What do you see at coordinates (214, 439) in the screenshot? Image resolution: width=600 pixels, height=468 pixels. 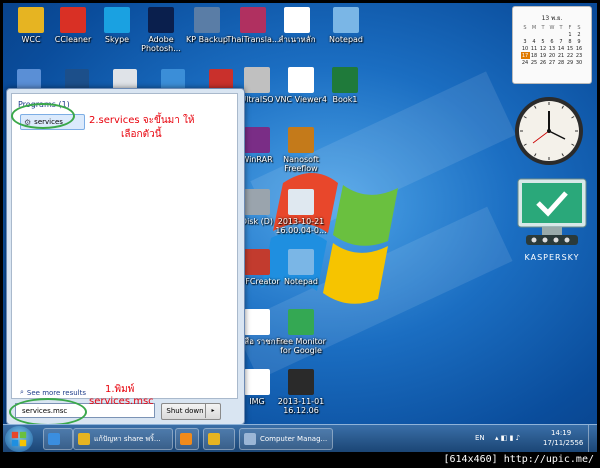 I see `windows-explorer-icon` at bounding box center [214, 439].